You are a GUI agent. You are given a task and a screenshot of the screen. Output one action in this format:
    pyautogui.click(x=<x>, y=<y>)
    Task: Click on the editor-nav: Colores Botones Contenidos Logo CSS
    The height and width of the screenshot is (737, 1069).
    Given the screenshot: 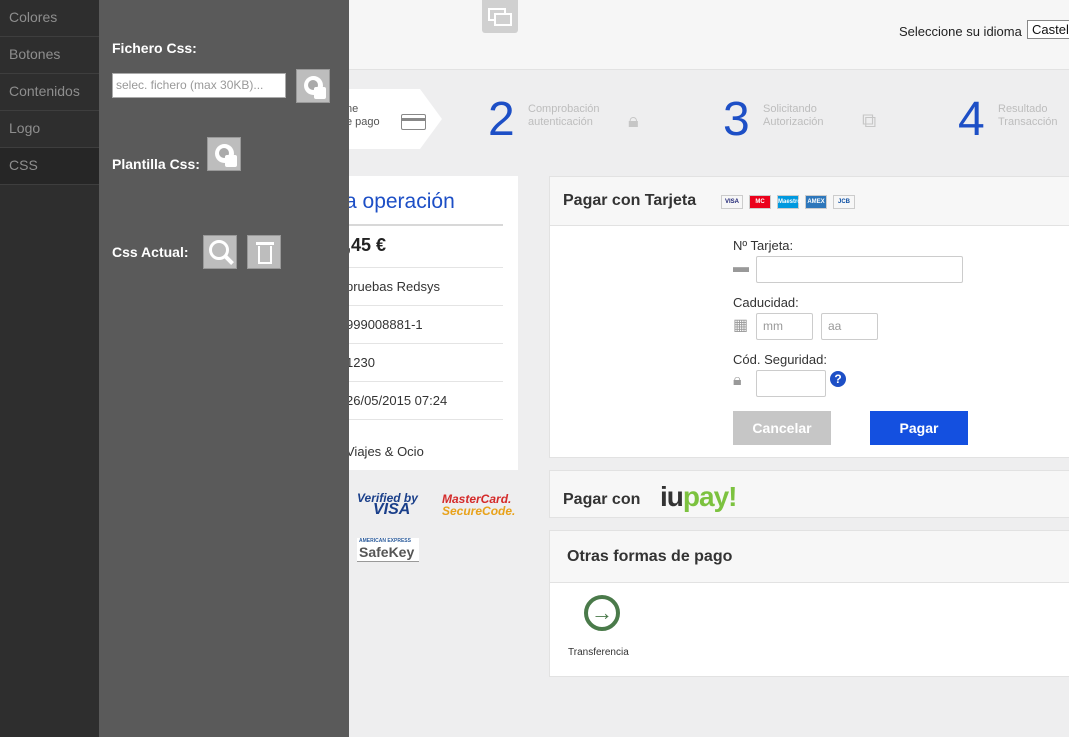 What is the action you would take?
    pyautogui.click(x=49, y=368)
    